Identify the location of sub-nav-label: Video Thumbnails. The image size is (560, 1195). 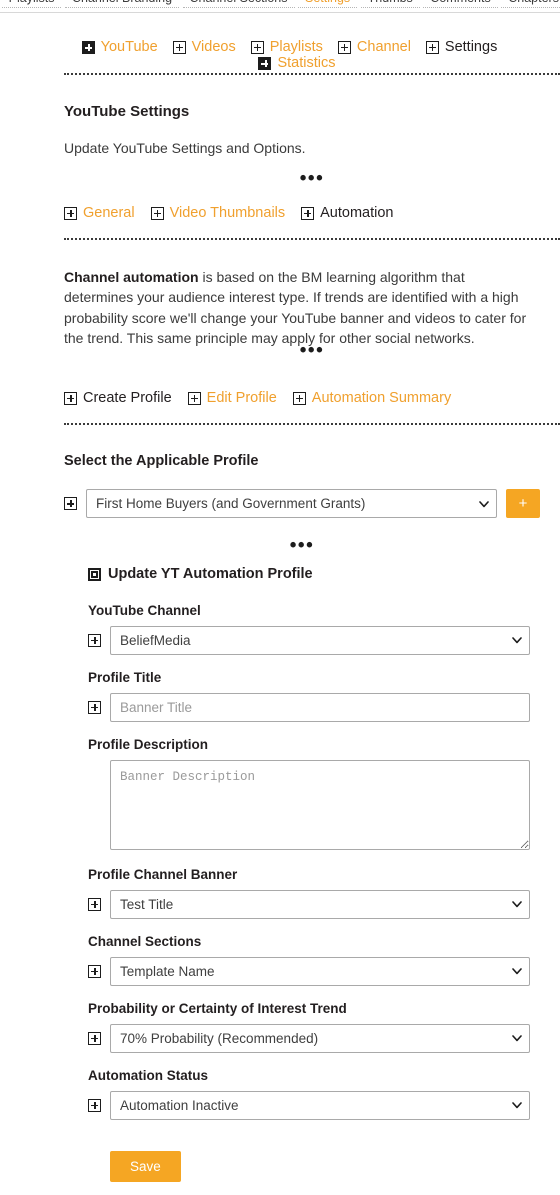
(227, 213).